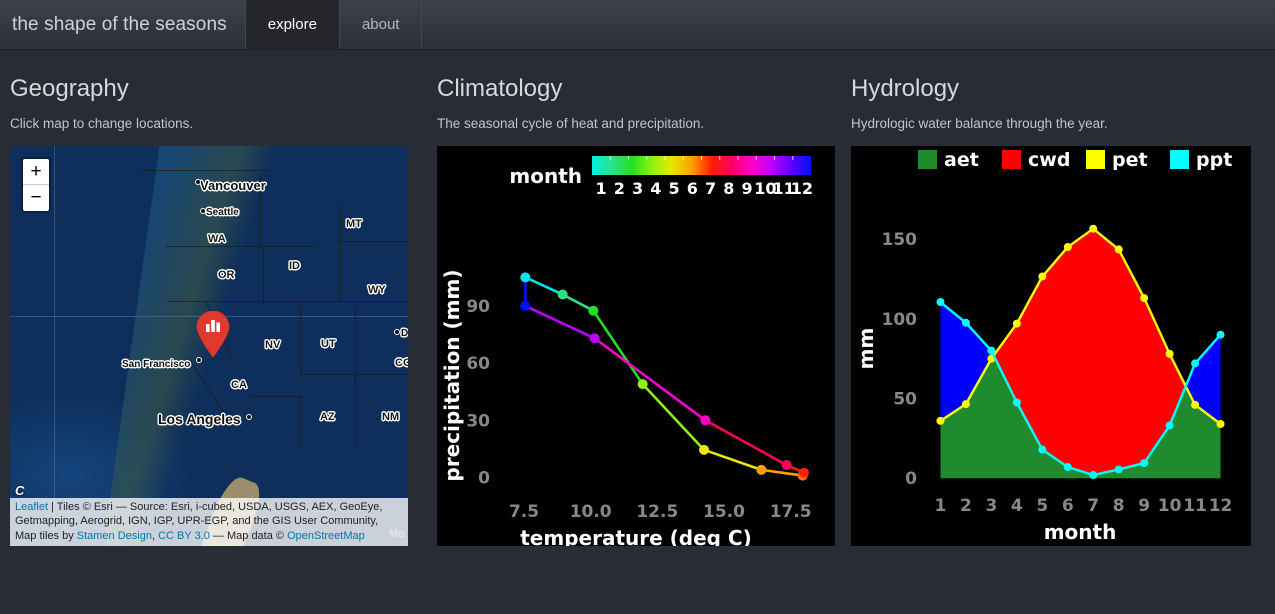 The height and width of the screenshot is (614, 1275). What do you see at coordinates (524, 512) in the screenshot?
I see `climatology-xtick-label: 7.5` at bounding box center [524, 512].